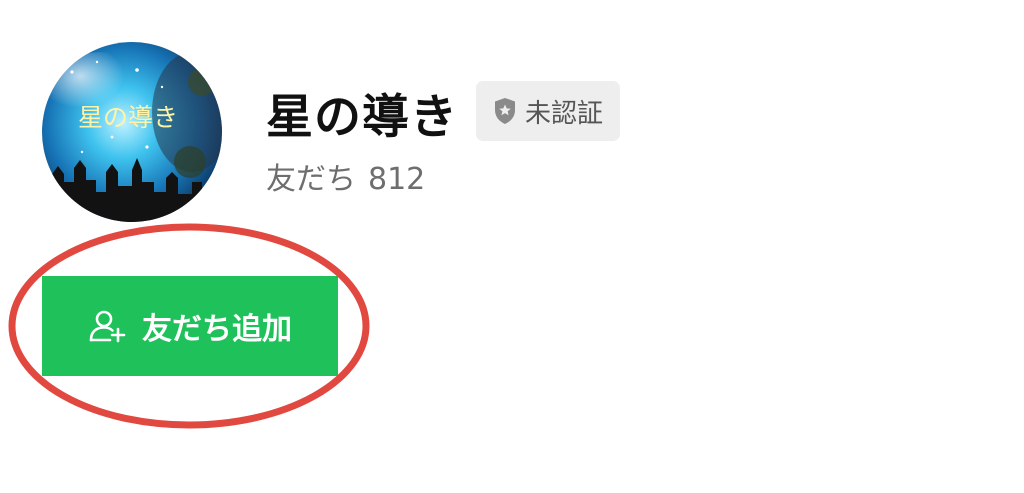 The image size is (1024, 493). Describe the element at coordinates (362, 117) in the screenshot. I see `account-name: 星の導き` at that location.